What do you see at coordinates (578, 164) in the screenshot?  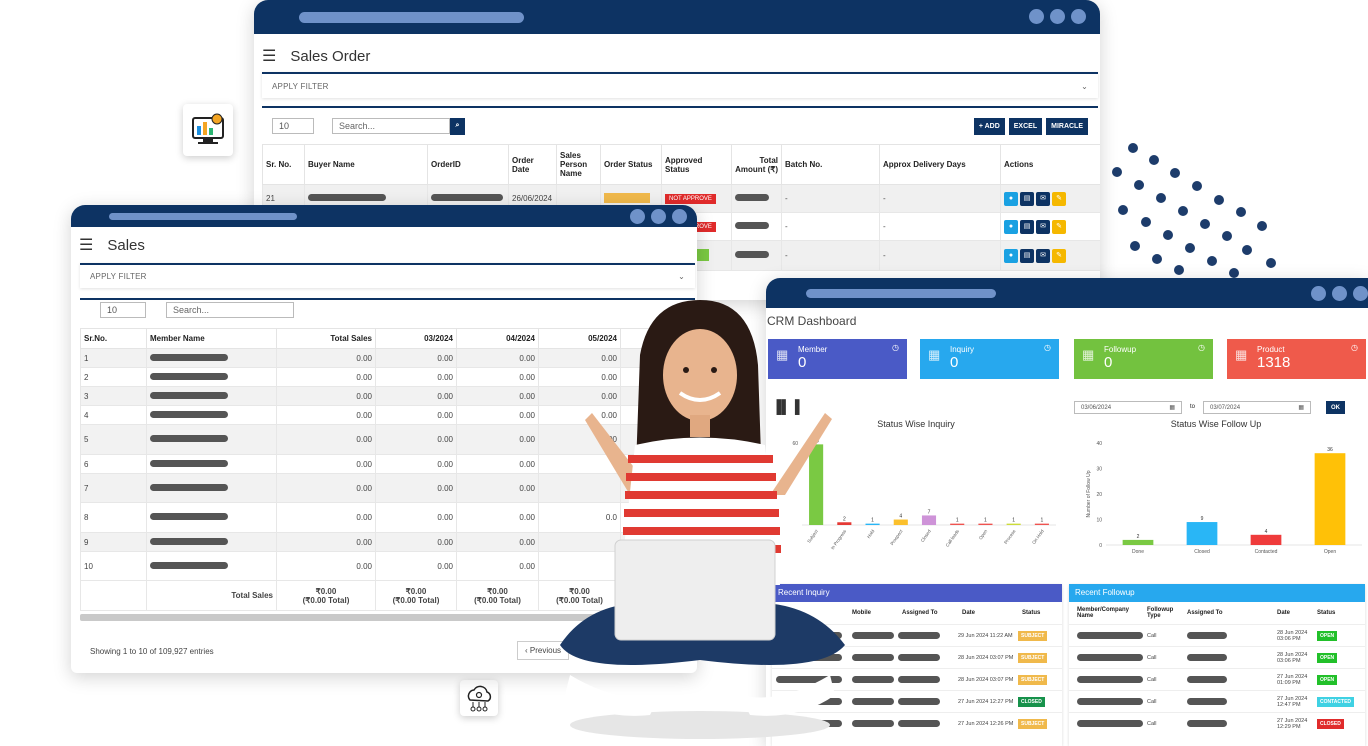 I see `col-header: Sales Person Name` at bounding box center [578, 164].